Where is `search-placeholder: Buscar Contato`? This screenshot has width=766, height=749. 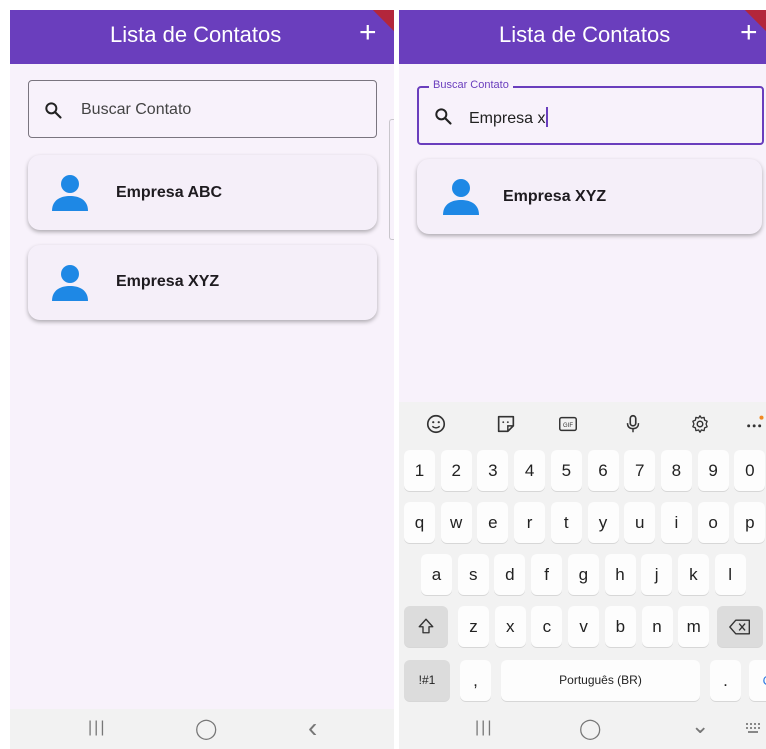
search-placeholder: Buscar Contato is located at coordinates (136, 109).